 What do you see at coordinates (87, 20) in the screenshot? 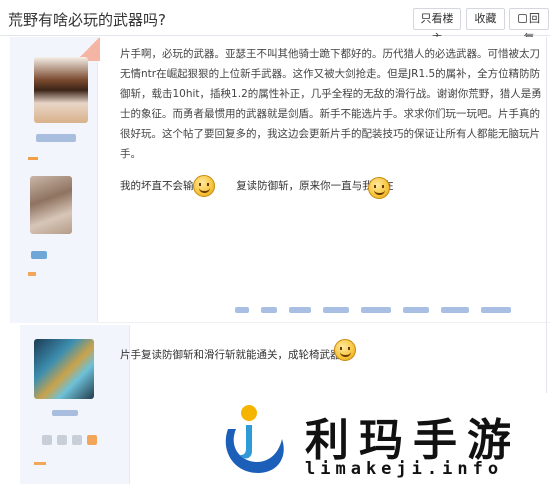
I see `thread-title: 荒野有啥必玩的武器吗?` at bounding box center [87, 20].